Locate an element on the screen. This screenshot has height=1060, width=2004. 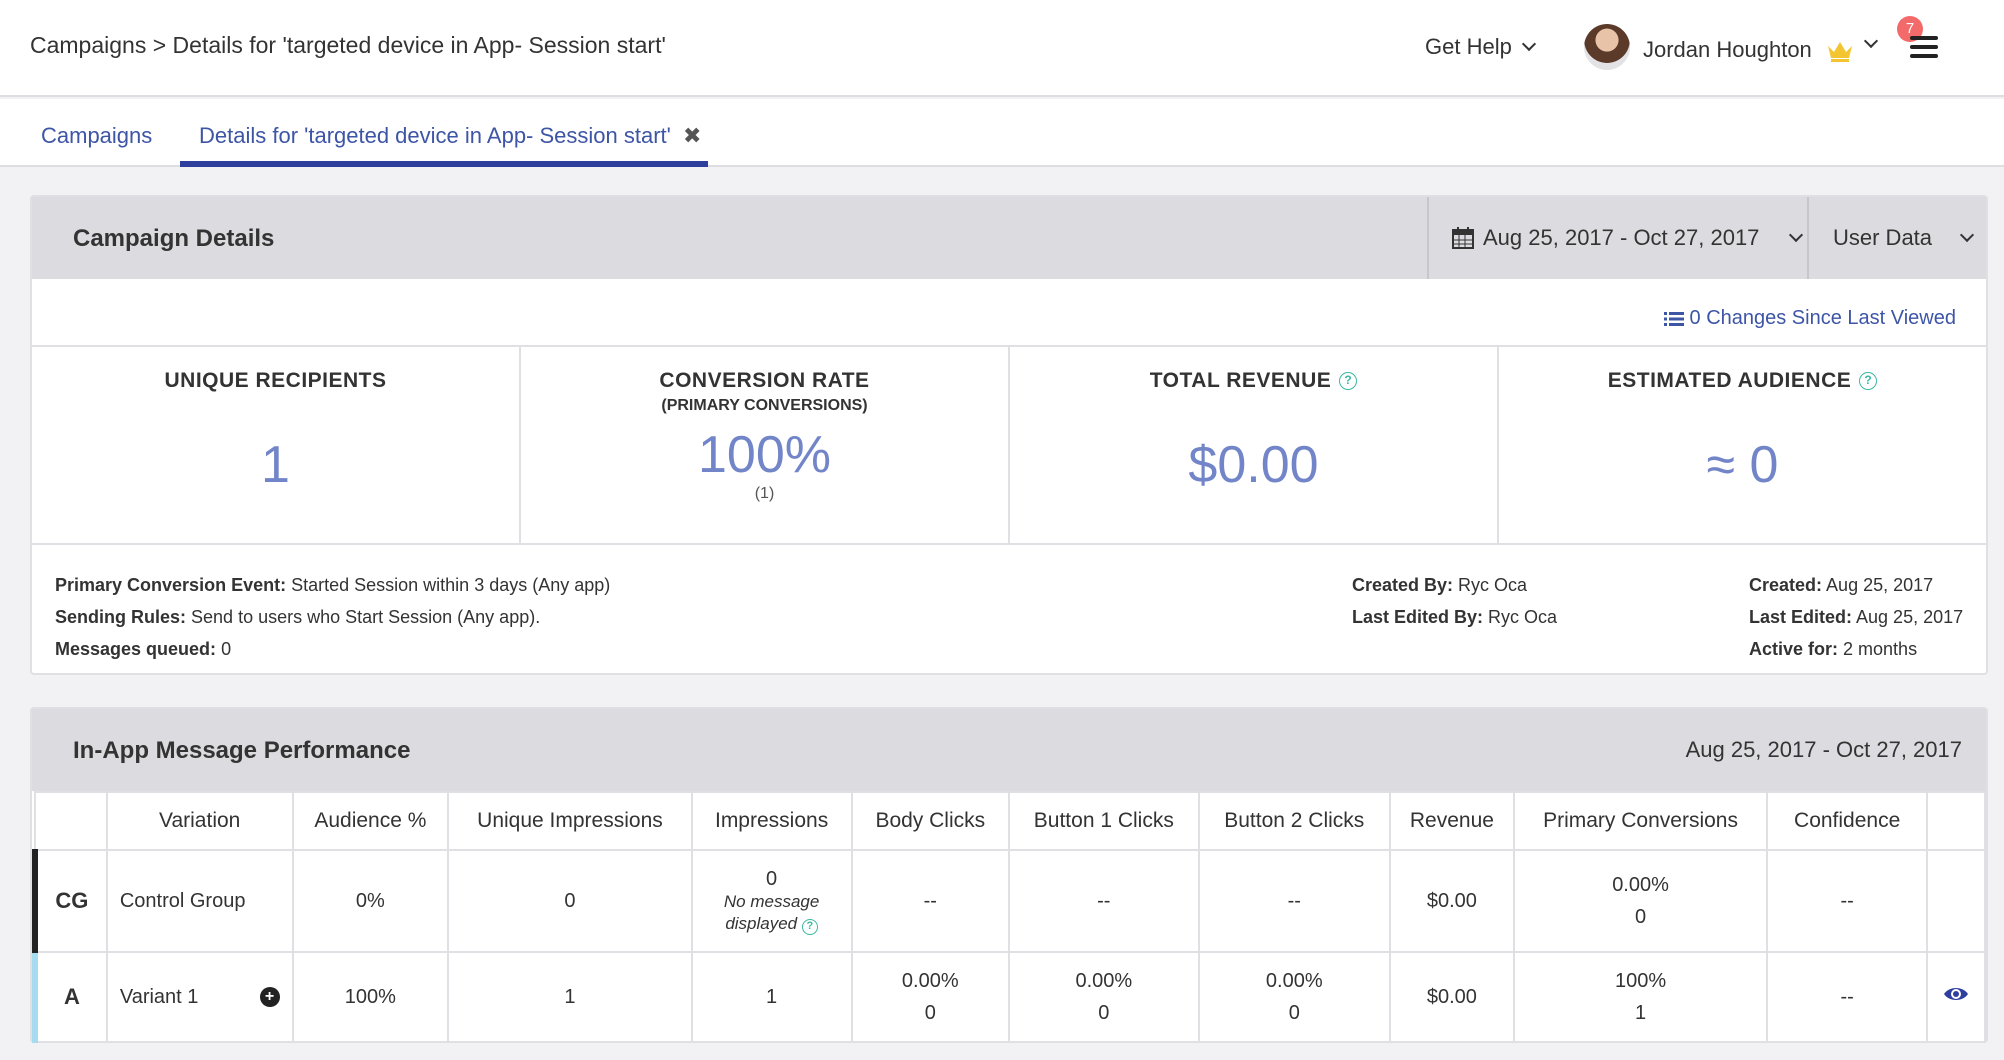
active-tab-indicator is located at coordinates (444, 164).